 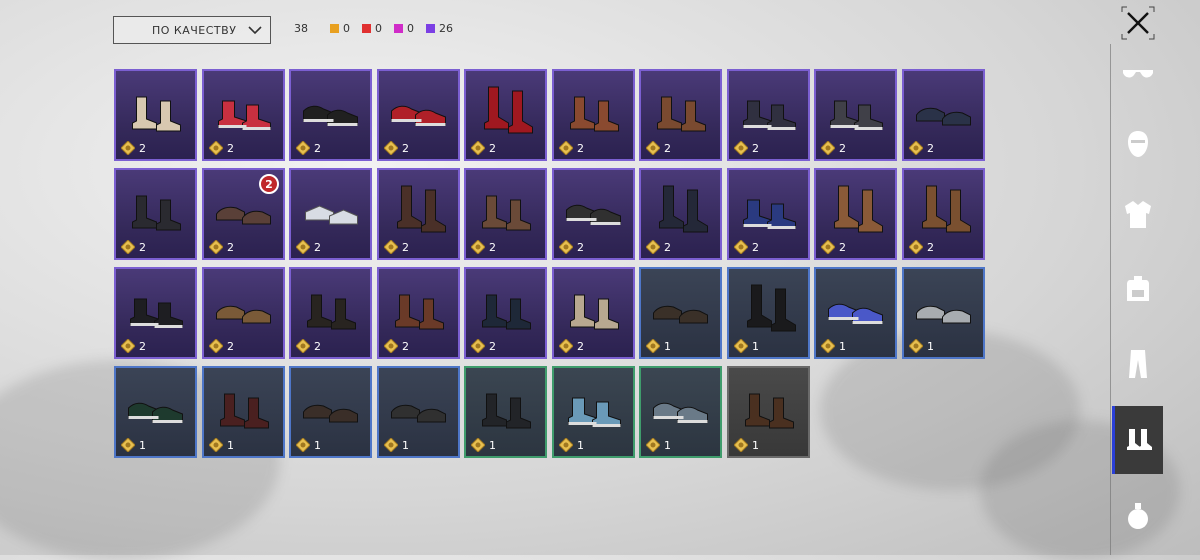 What do you see at coordinates (1137, 364) in the screenshot?
I see `tab-pants` at bounding box center [1137, 364].